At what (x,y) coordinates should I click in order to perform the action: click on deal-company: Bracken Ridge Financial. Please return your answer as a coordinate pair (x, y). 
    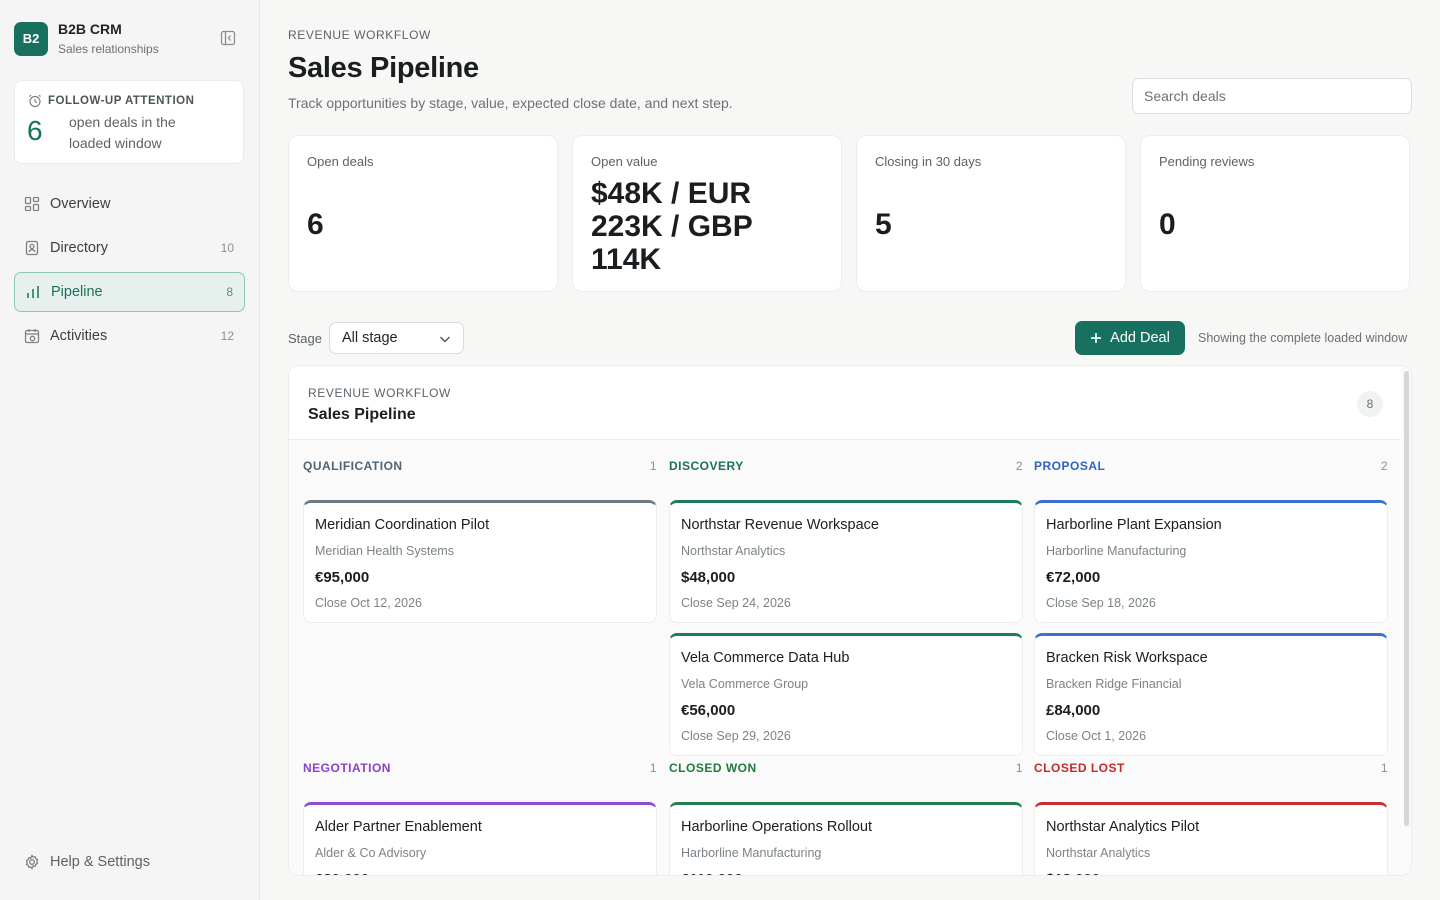
    Looking at the image, I should click on (1114, 684).